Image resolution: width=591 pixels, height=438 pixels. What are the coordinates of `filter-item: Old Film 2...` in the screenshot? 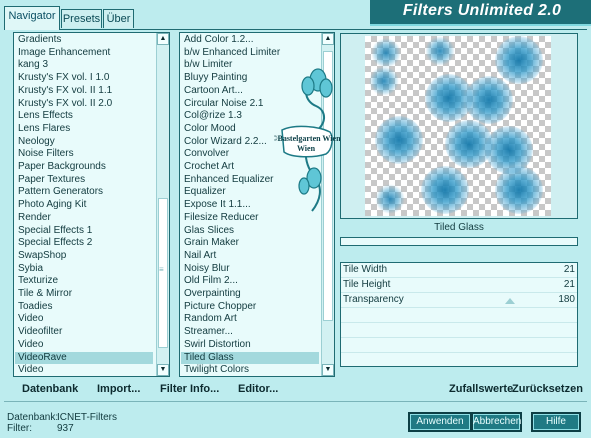 It's located at (211, 281).